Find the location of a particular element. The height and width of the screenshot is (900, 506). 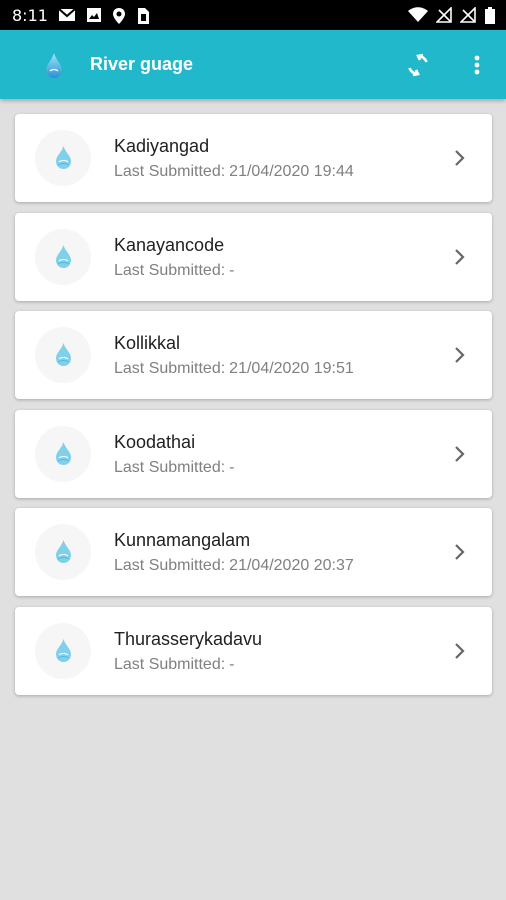

station-last-submitted: Last Submitted: 21/04/2020 19:44 is located at coordinates (234, 172).